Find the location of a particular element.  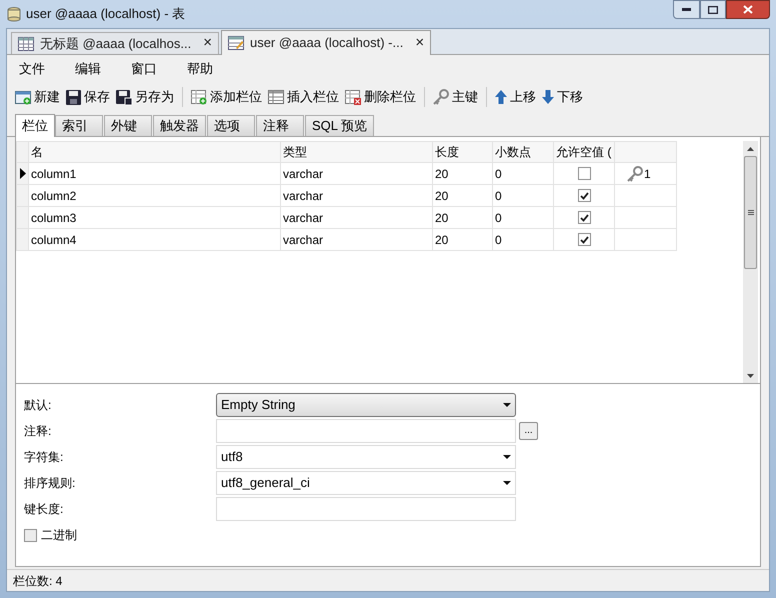

table-row: column2 varchar 20 0 is located at coordinates (346, 195).